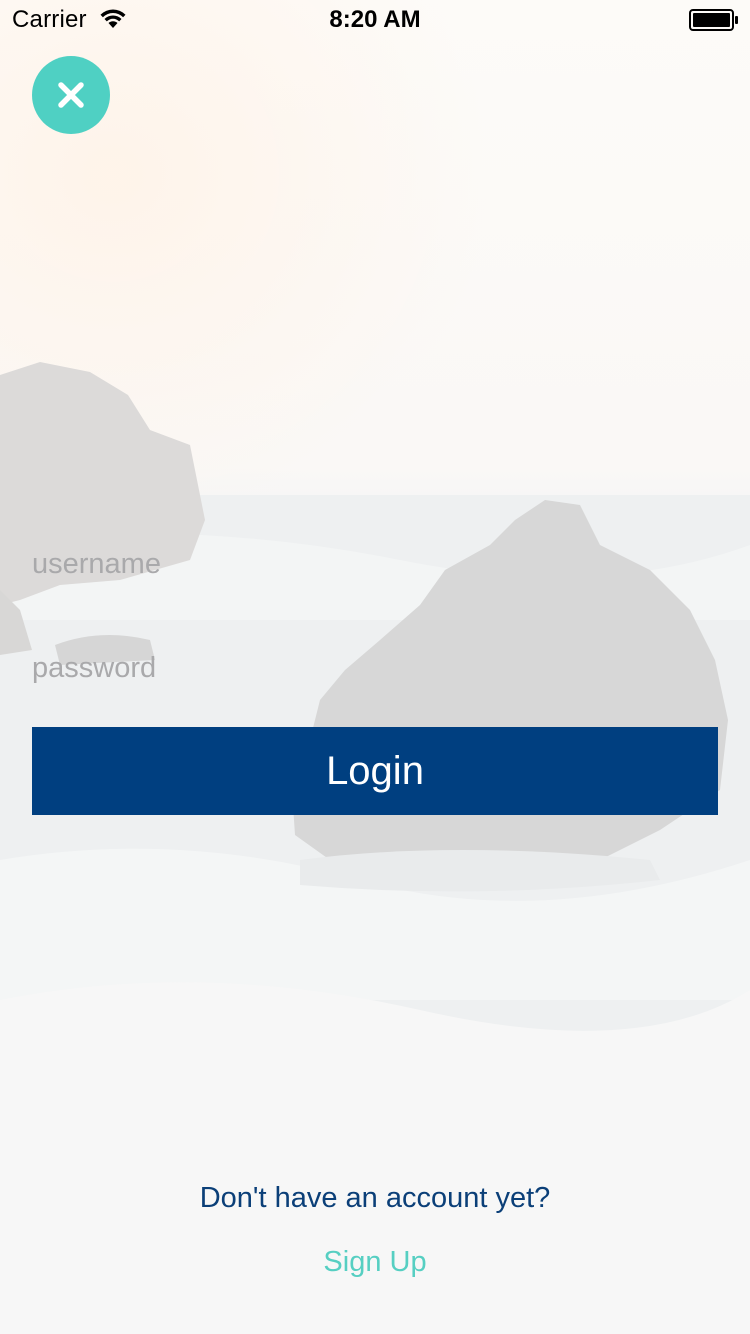 This screenshot has height=1334, width=750. I want to click on username-field-container, so click(375, 564).